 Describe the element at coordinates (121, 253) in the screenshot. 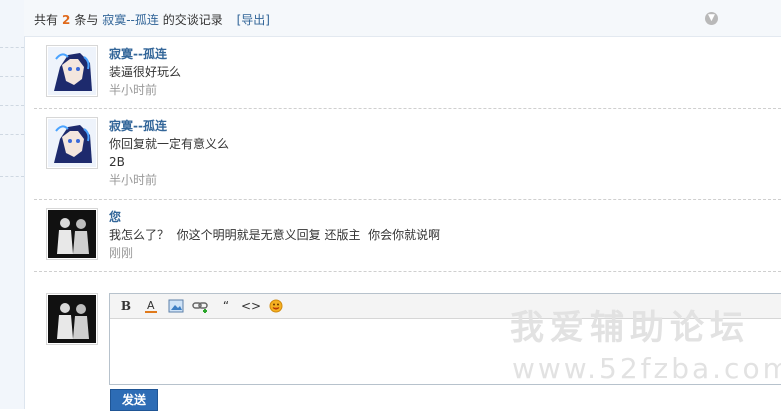

I see `message-time: 刚刚` at that location.